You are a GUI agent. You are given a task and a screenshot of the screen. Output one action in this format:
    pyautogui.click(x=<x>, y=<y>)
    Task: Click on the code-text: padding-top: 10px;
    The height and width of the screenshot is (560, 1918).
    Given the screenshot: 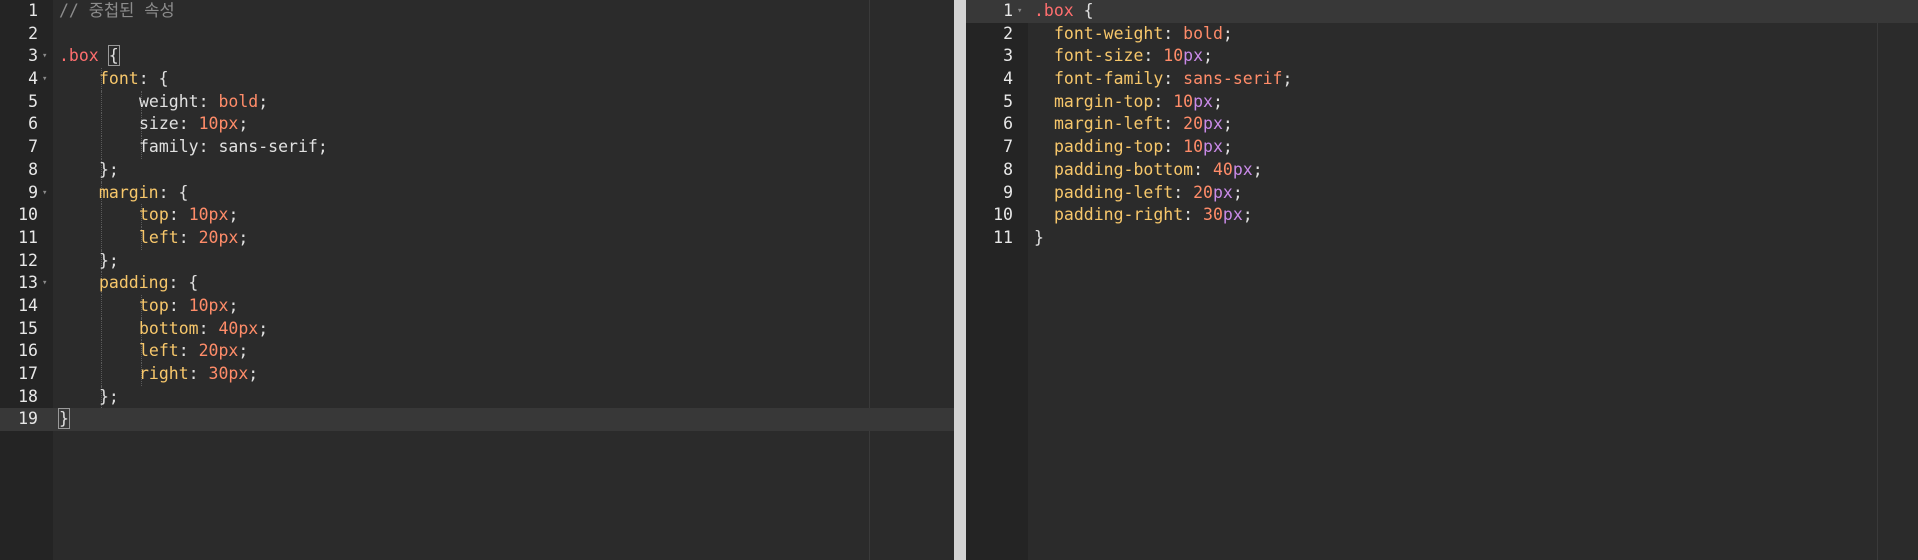 What is the action you would take?
    pyautogui.click(x=1133, y=147)
    